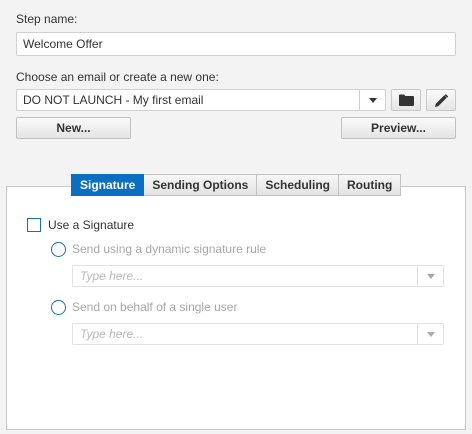  I want to click on browse-email-button, so click(406, 100).